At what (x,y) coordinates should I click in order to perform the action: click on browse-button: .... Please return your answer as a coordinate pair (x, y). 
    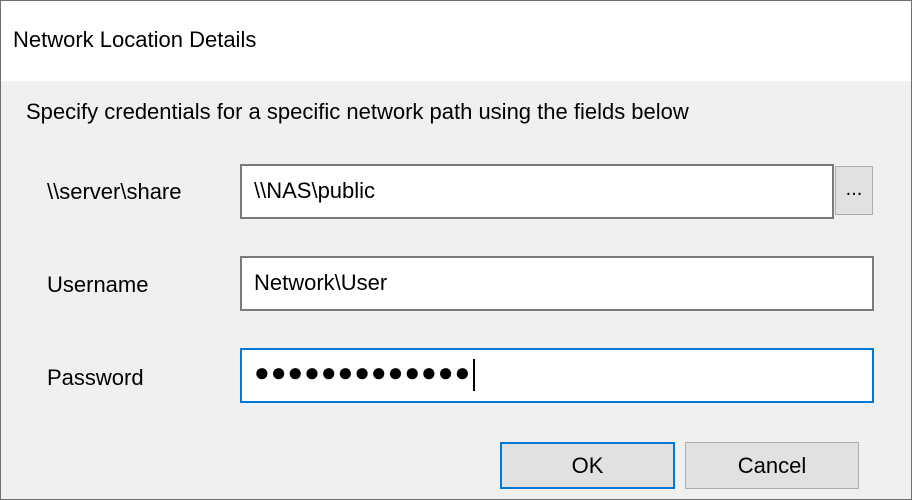
    Looking at the image, I should click on (854, 190).